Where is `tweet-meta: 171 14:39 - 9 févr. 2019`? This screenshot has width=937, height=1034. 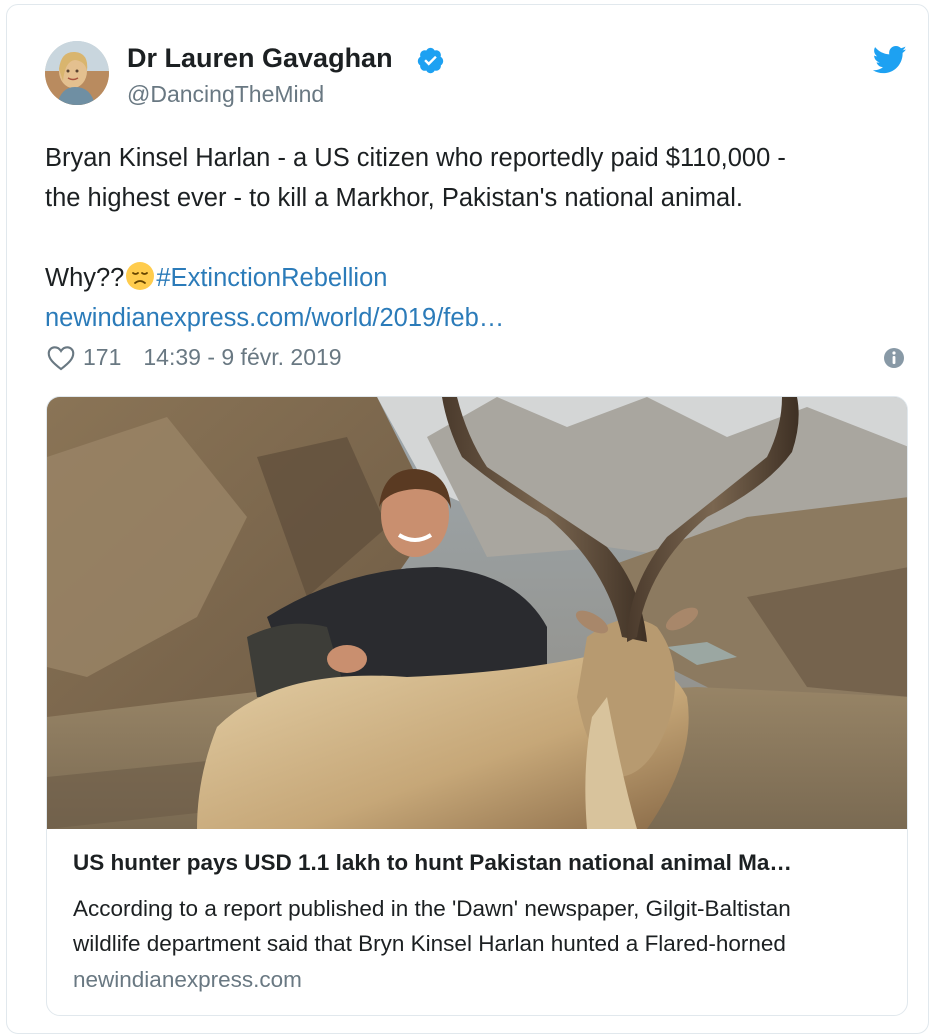 tweet-meta: 171 14:39 - 9 févr. 2019 is located at coordinates (194, 357).